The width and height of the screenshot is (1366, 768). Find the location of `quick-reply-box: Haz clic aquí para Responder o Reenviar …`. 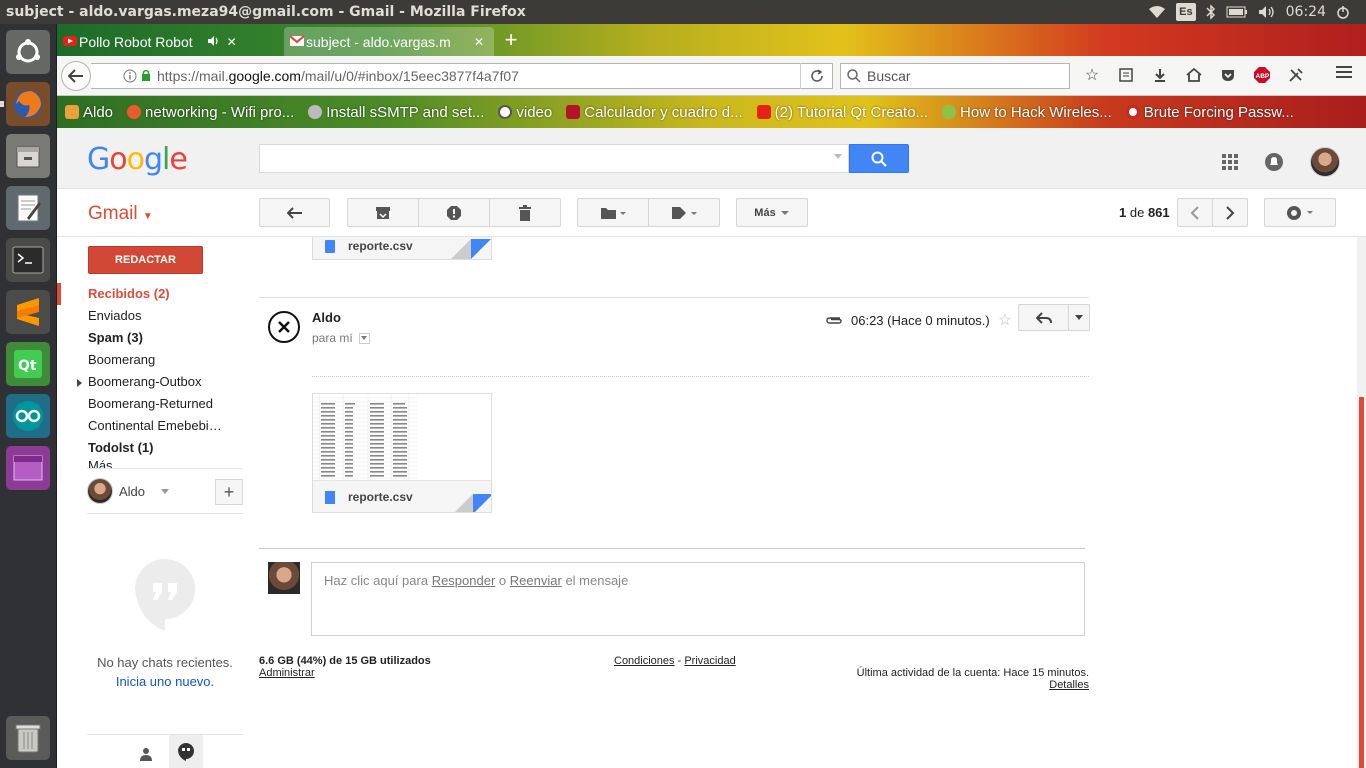

quick-reply-box: Haz clic aquí para Responder o Reenviar … is located at coordinates (698, 599).